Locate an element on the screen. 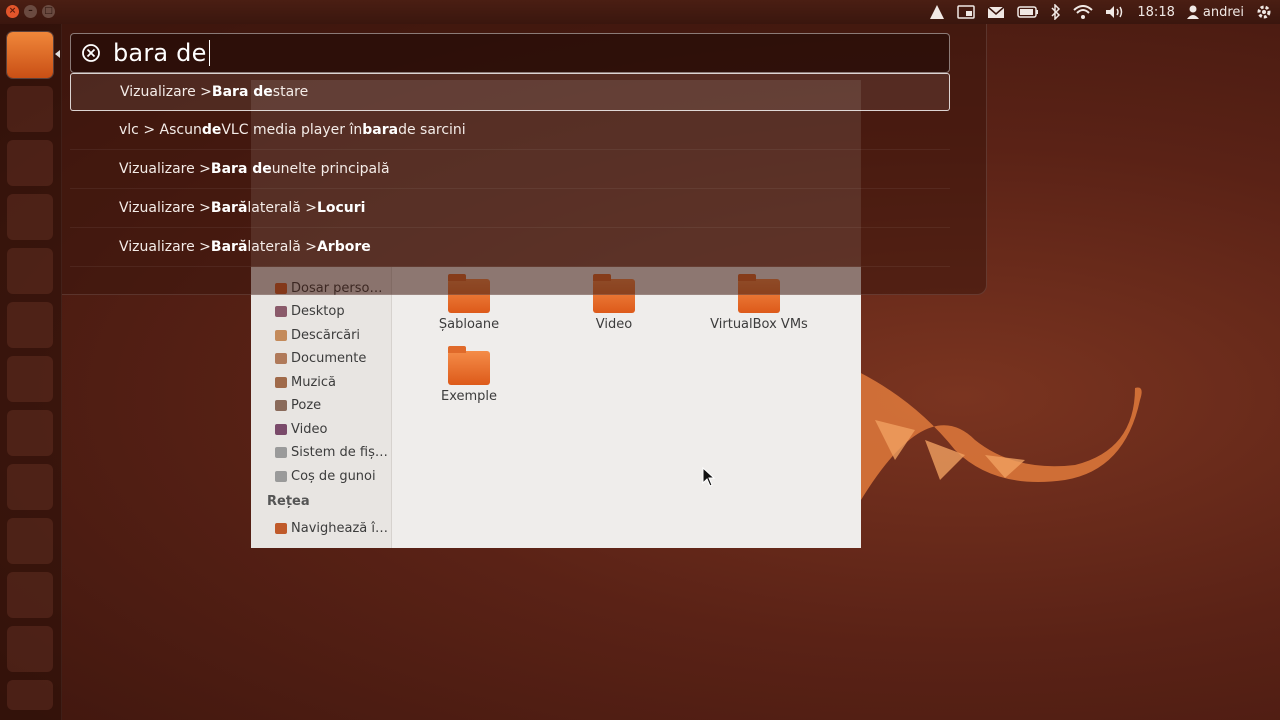 This screenshot has width=1280, height=720. folder-label: Șabloane is located at coordinates (469, 324).